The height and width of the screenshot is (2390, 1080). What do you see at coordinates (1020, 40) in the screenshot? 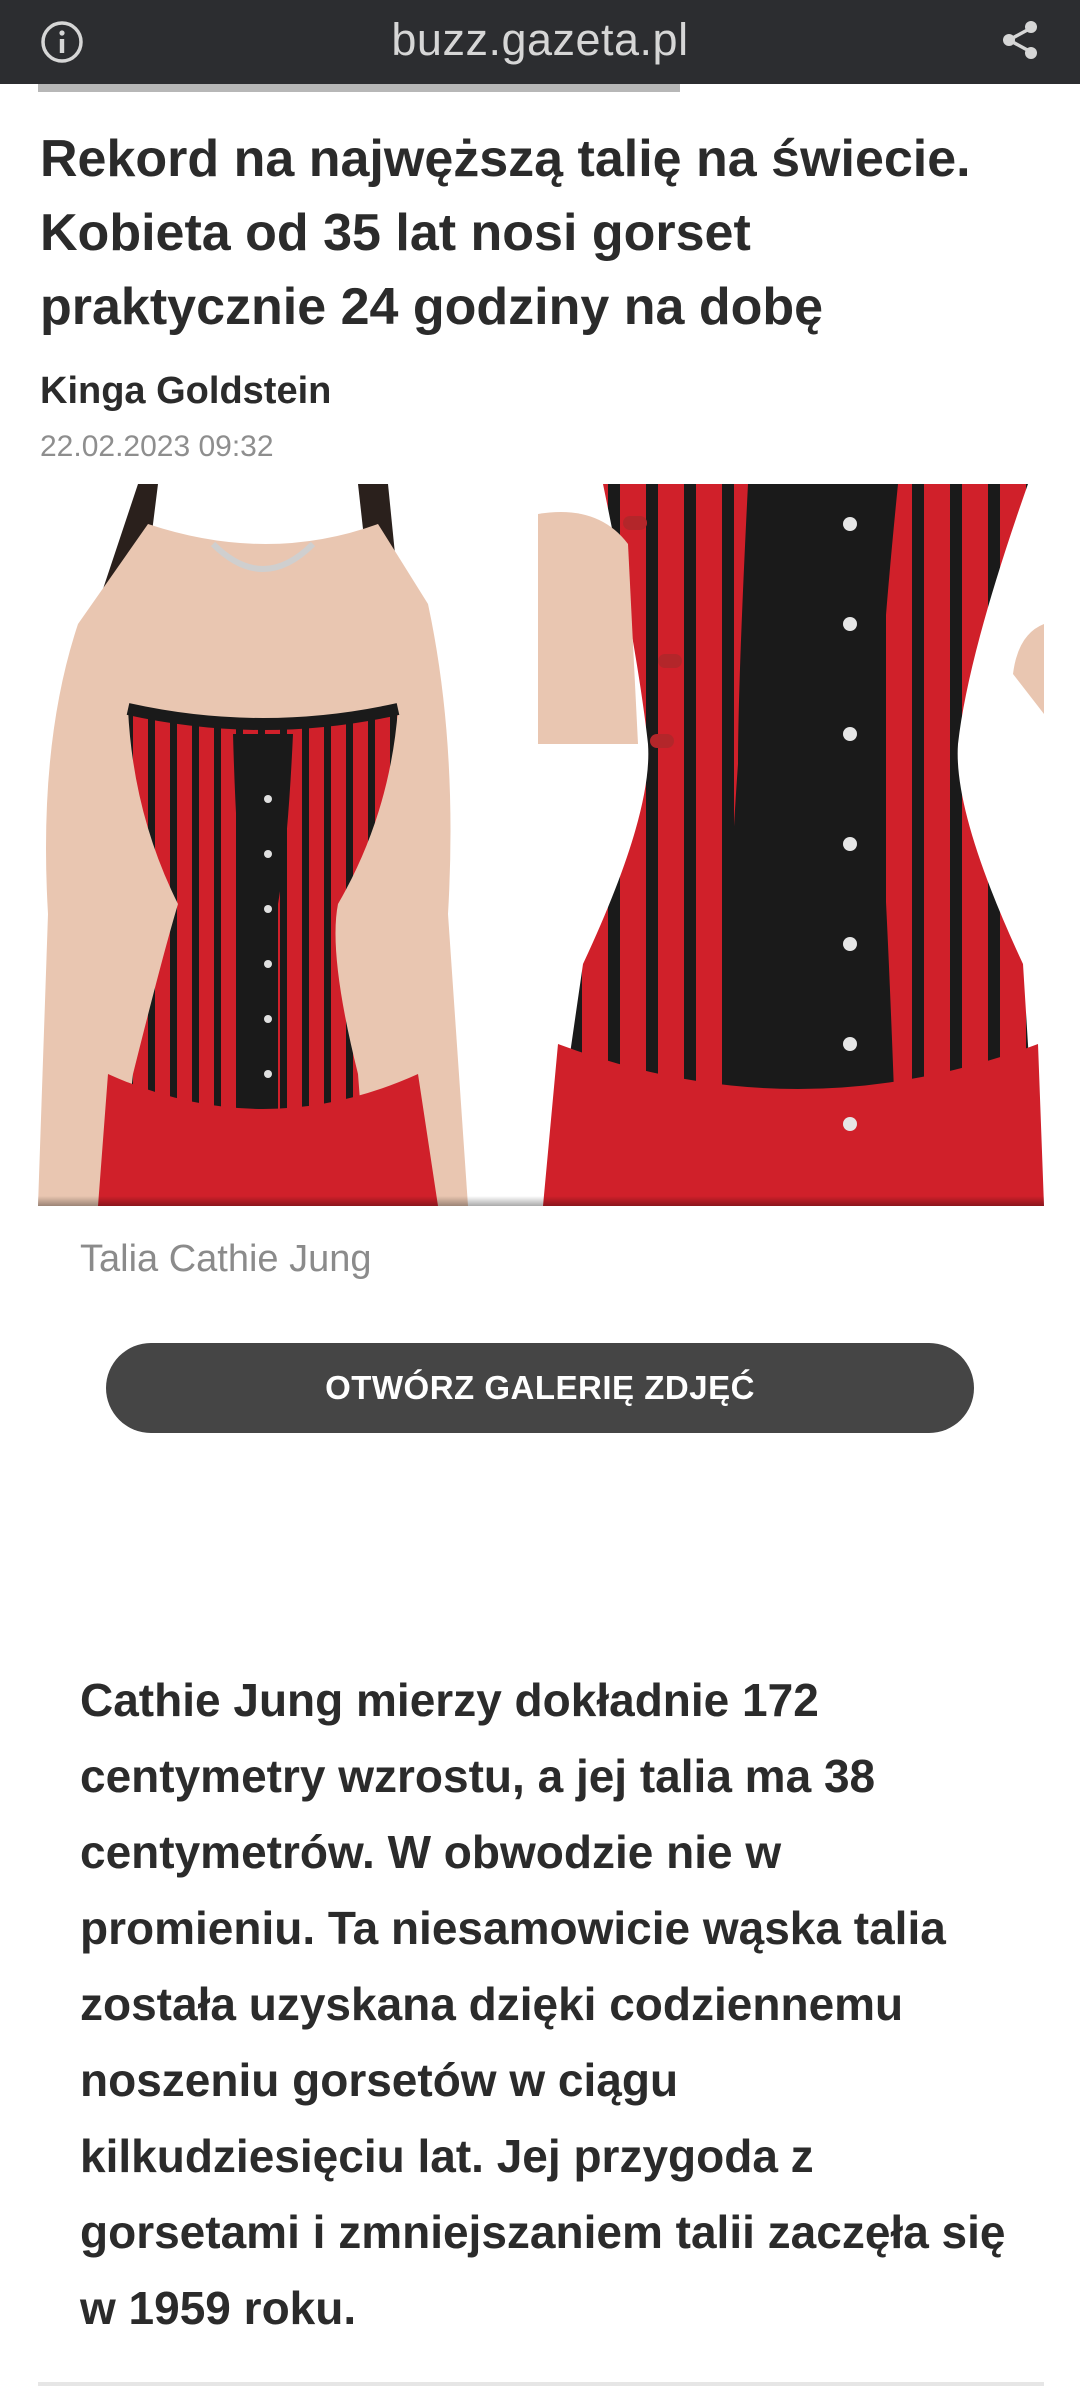
I see `share-icon` at bounding box center [1020, 40].